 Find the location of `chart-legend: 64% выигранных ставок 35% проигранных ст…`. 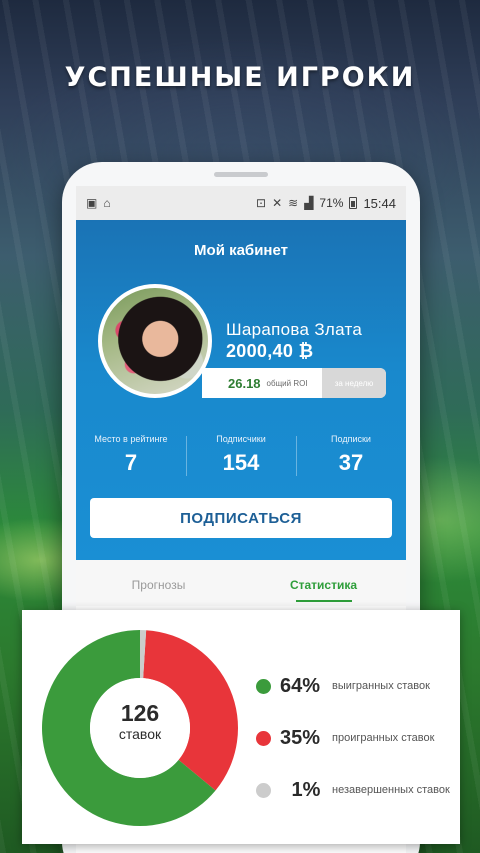

chart-legend: 64% выигранных ставок 35% проигранных ст… is located at coordinates (353, 738).